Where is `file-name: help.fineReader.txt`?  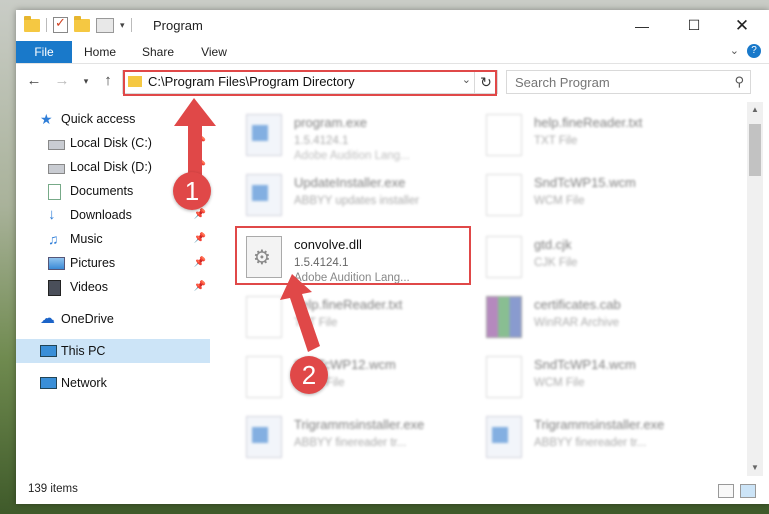 file-name: help.fineReader.txt is located at coordinates (588, 122).